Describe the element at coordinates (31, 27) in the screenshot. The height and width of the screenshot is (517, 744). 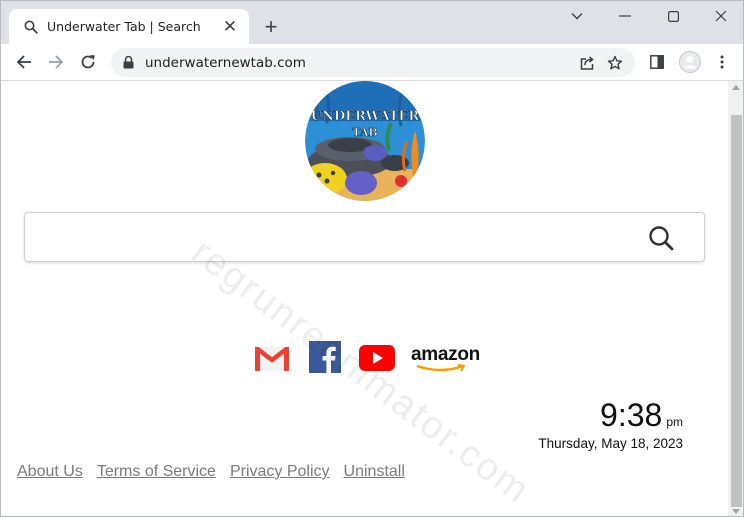
I see `search-icon` at that location.